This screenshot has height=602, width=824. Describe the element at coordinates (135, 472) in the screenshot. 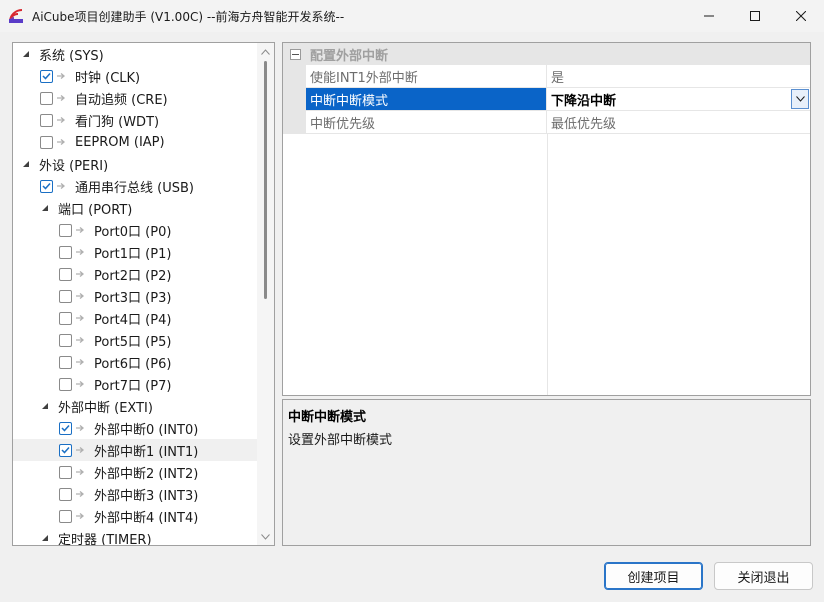

I see `tree-item: 外部中断2 (INT2)` at that location.